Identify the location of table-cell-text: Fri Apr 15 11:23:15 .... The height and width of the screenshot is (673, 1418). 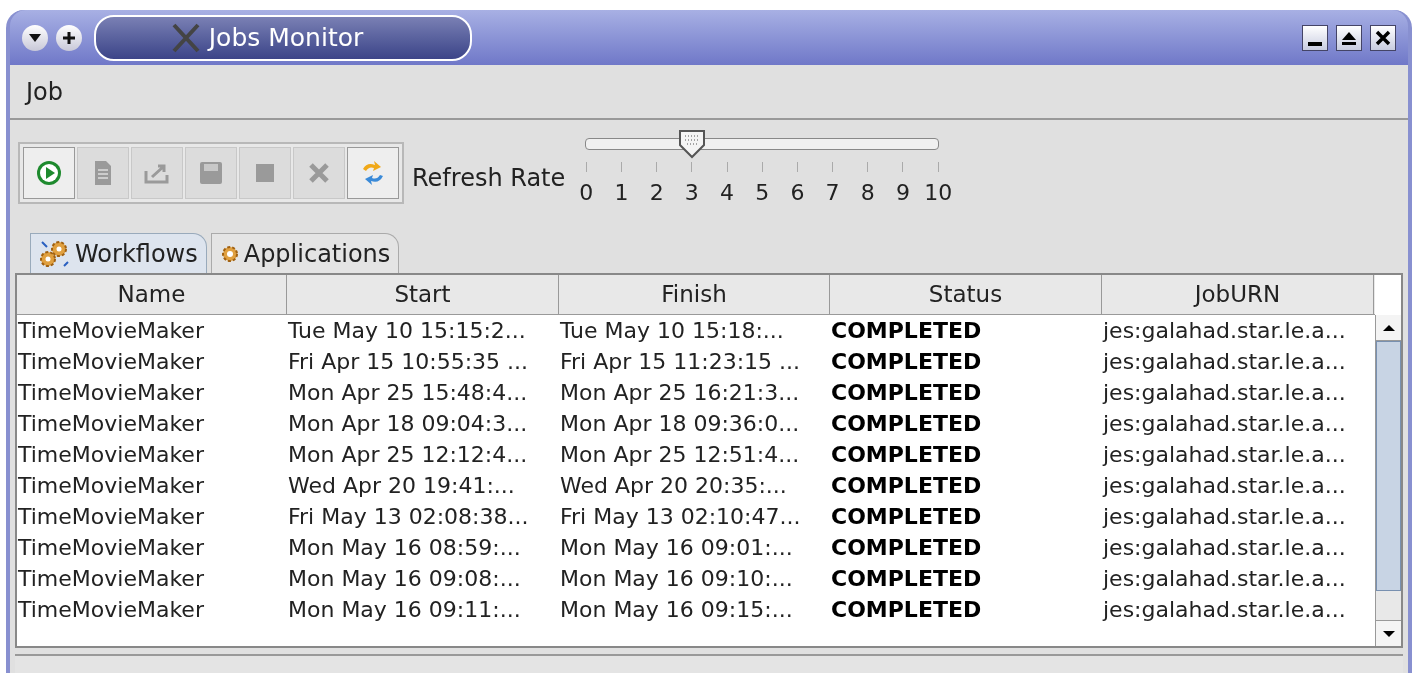
(680, 362).